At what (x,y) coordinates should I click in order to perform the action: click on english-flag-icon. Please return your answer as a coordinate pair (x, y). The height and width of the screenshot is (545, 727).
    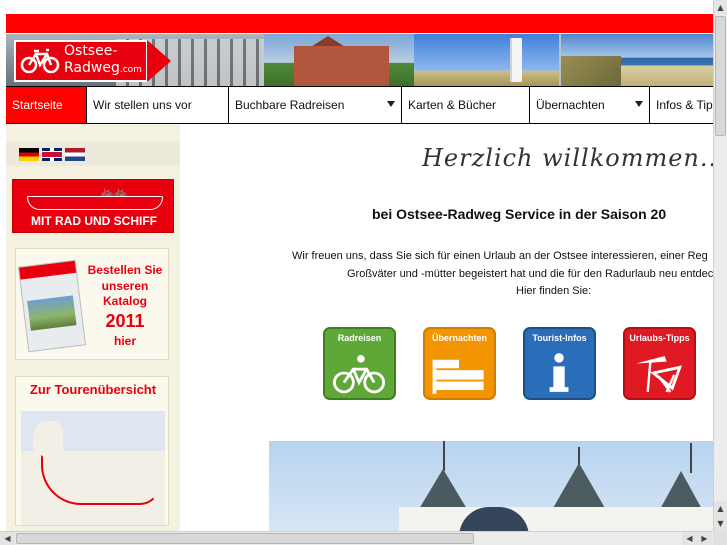
    Looking at the image, I should click on (52, 154).